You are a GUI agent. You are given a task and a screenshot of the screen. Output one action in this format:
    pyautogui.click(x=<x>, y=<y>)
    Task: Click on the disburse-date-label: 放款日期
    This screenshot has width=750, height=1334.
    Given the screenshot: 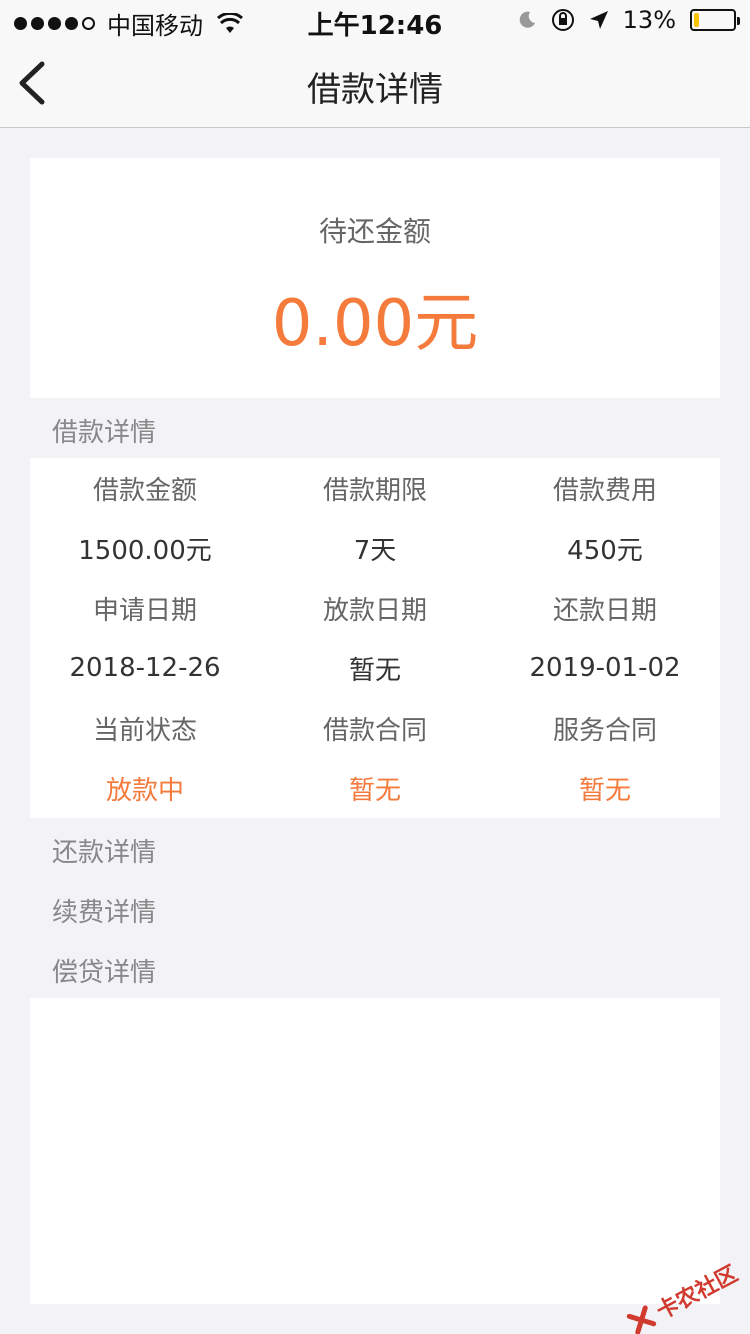 What is the action you would take?
    pyautogui.click(x=374, y=610)
    